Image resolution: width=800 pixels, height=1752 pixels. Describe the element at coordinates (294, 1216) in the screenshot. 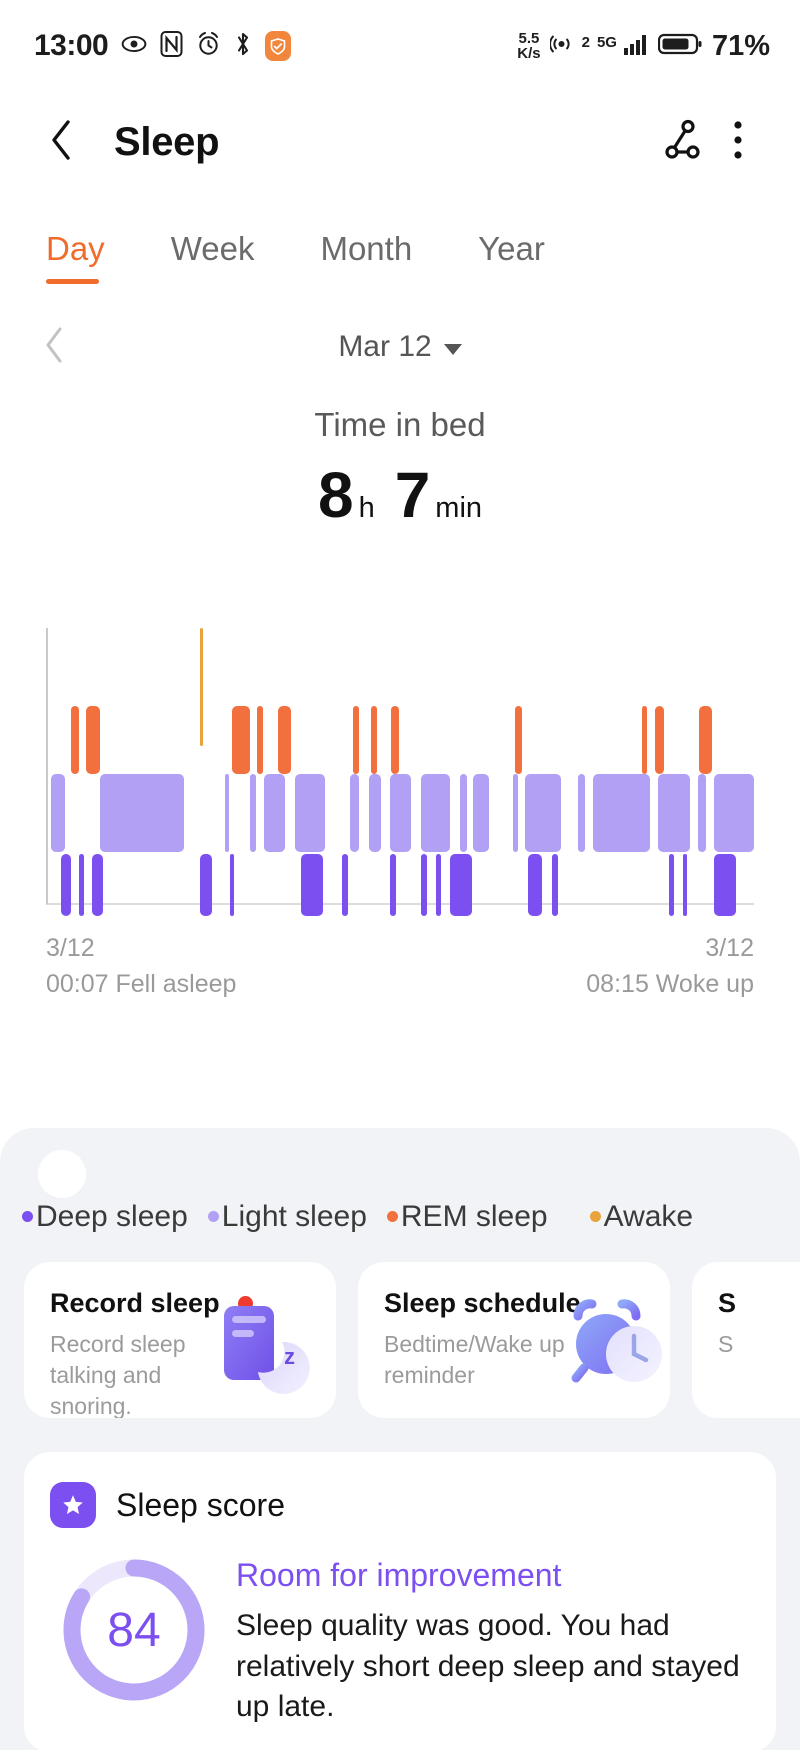

I see `legend-label-light: Light sleep` at that location.